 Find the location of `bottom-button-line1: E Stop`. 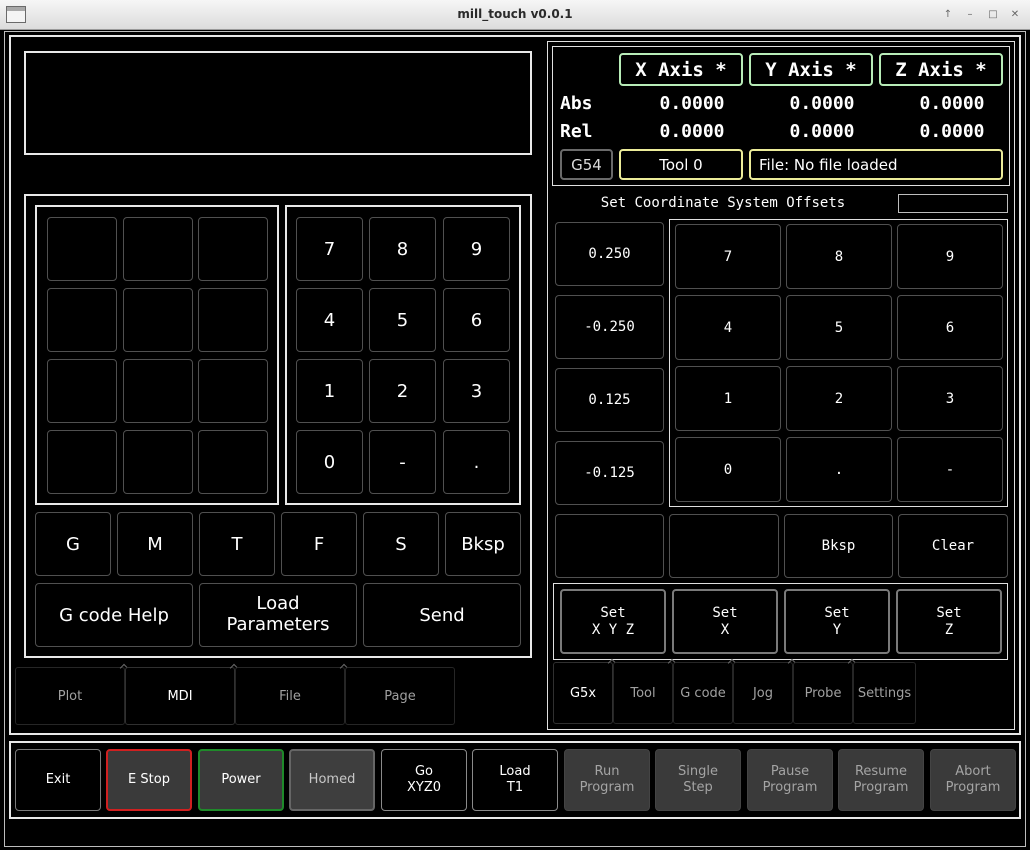

bottom-button-line1: E Stop is located at coordinates (149, 780).